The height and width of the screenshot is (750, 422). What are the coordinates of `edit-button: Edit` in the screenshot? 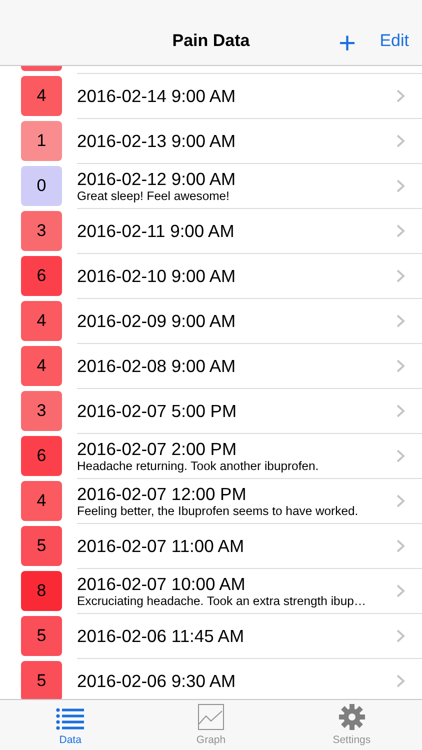 It's located at (394, 40).